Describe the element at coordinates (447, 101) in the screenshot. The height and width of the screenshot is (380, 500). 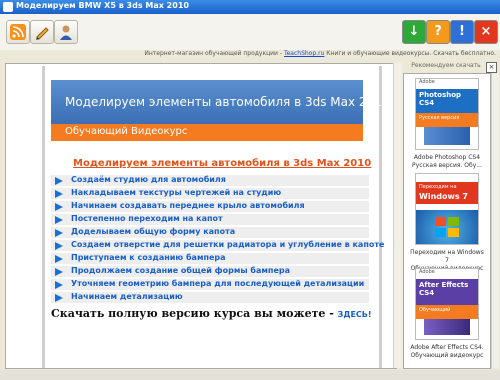
I see `cover-title: Photoshop CS4` at that location.